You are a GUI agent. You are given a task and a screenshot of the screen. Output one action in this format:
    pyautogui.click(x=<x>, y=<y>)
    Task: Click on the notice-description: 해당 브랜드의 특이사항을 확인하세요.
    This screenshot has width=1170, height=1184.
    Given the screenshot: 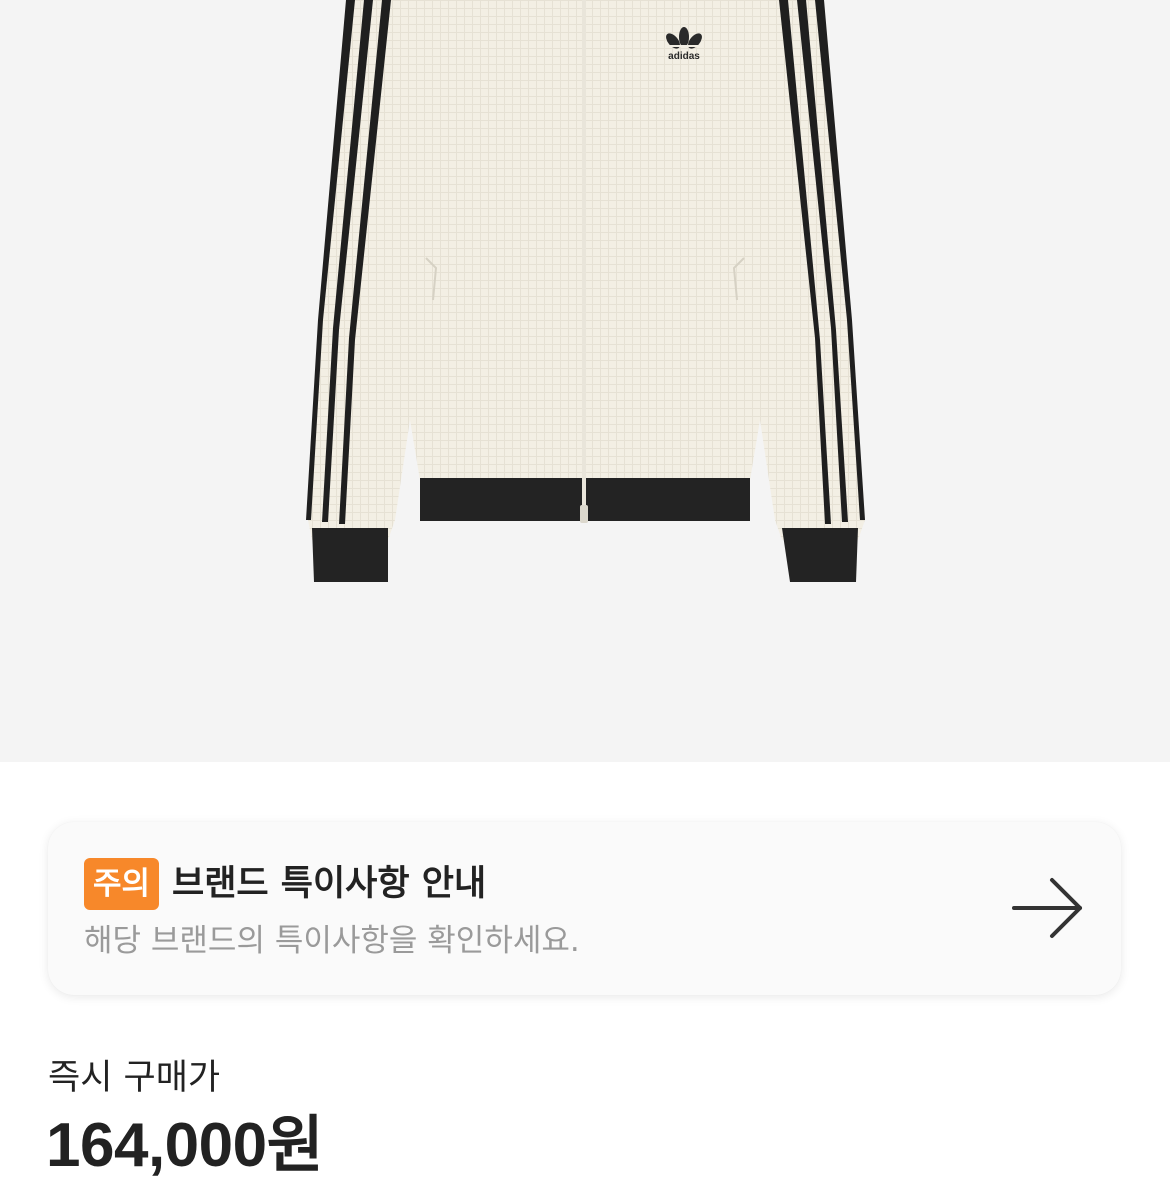 What is the action you would take?
    pyautogui.click(x=332, y=941)
    